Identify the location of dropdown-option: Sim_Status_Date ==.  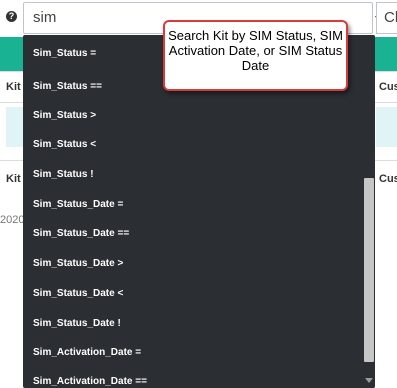
(81, 233).